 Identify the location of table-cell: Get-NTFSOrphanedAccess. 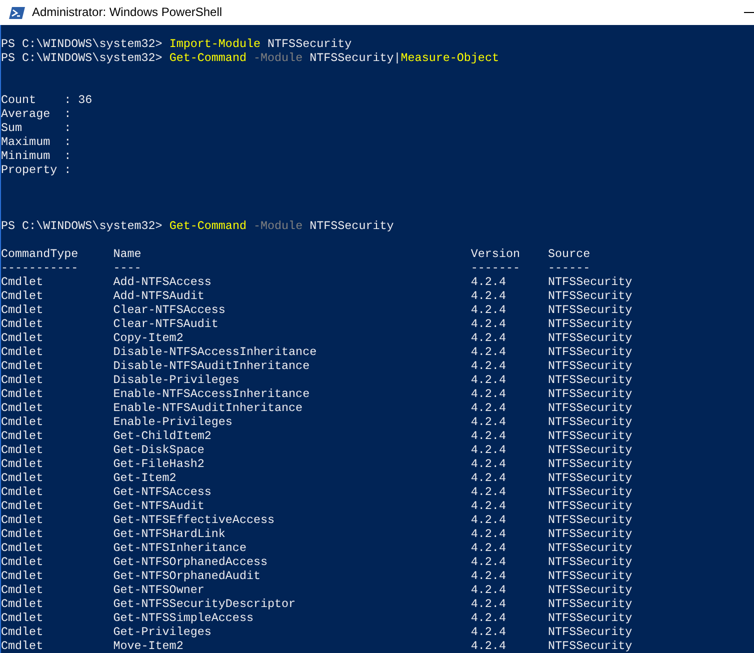
(190, 562).